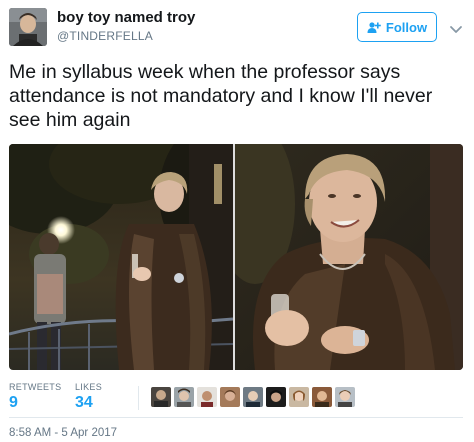 The height and width of the screenshot is (442, 474). I want to click on footer-divider, so click(236, 417).